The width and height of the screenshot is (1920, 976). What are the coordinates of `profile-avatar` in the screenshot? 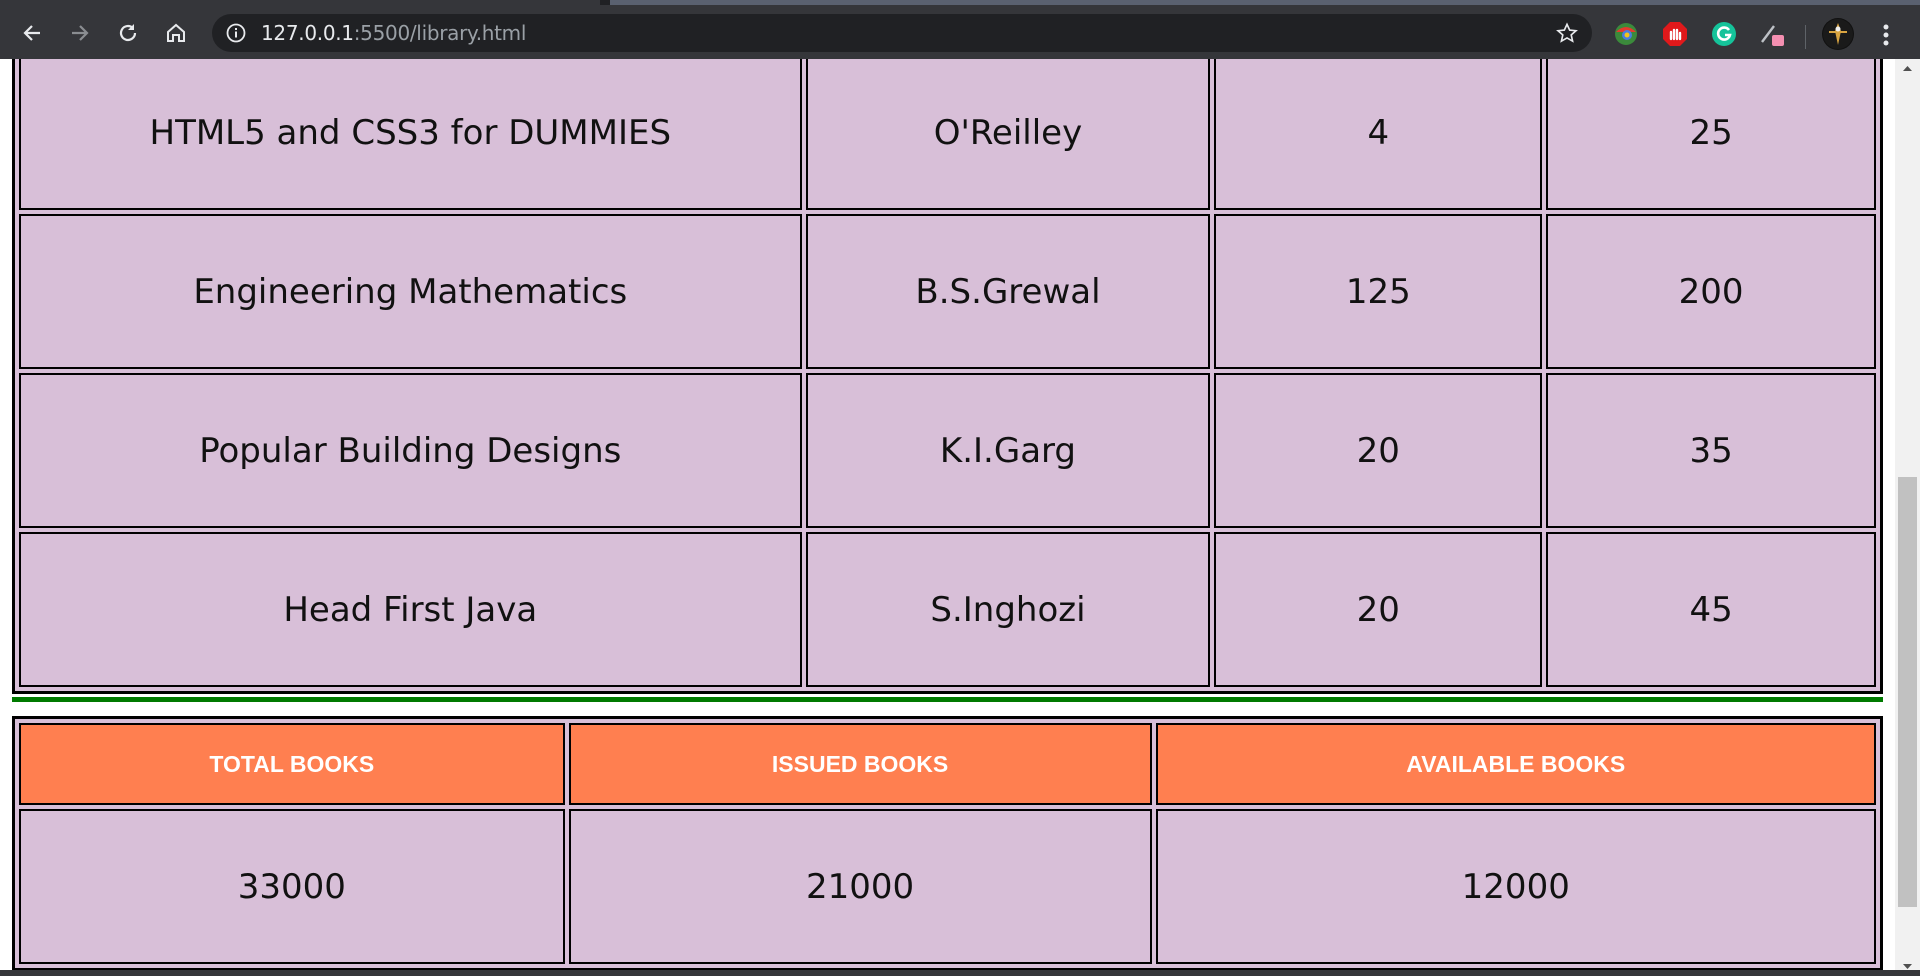 It's located at (1838, 34).